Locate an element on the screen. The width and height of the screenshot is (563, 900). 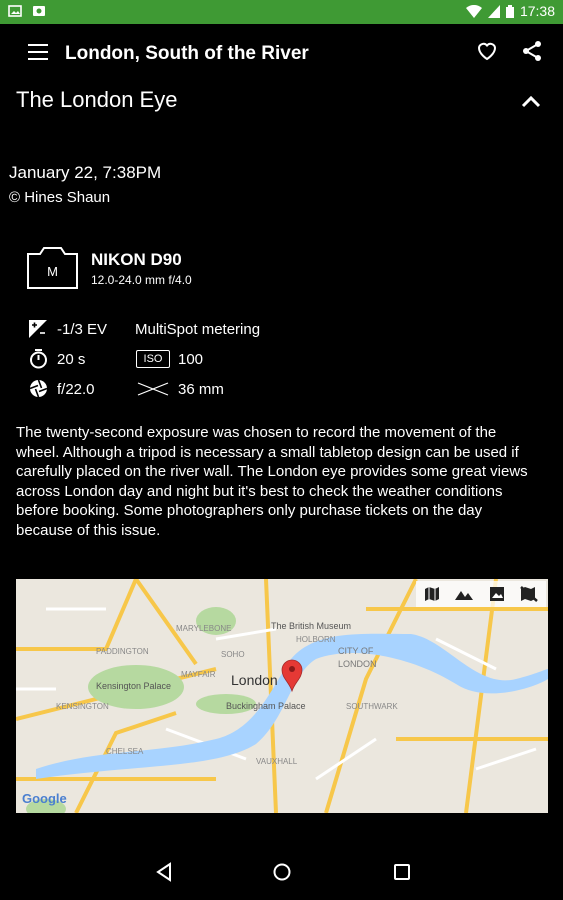
photo-notification-icon is located at coordinates (39, 11).